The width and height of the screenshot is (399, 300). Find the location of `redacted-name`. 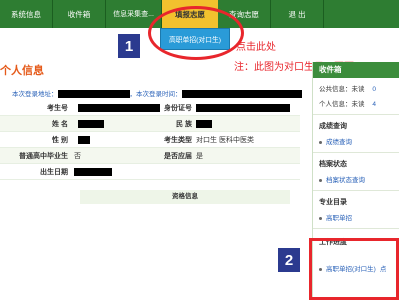

redacted-name is located at coordinates (91, 124).